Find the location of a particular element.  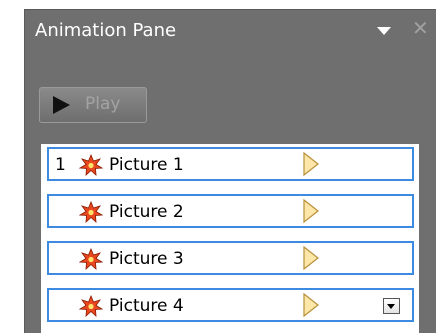

animation-item-2: Picture 2 is located at coordinates (230, 211).